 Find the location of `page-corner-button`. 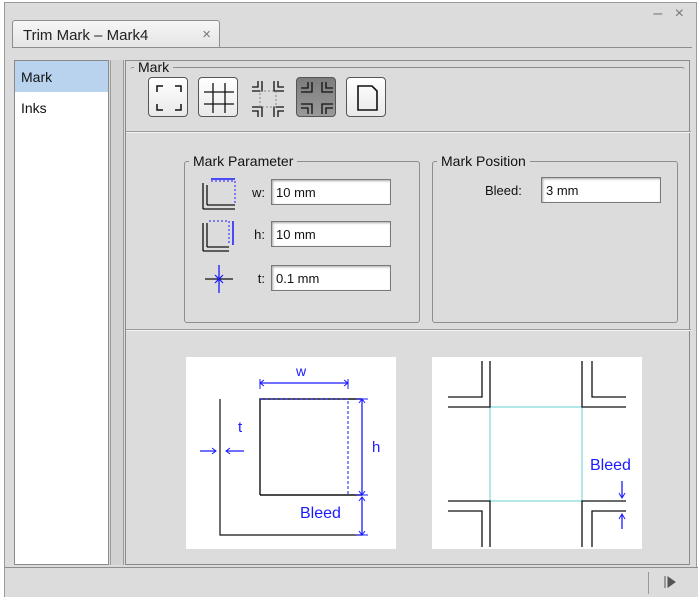

page-corner-button is located at coordinates (366, 97).